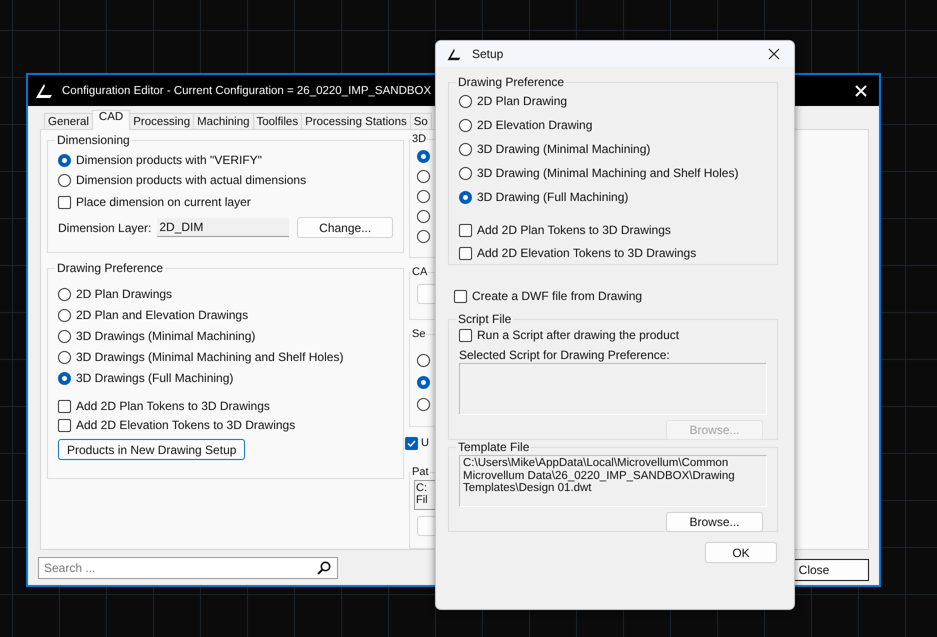 The height and width of the screenshot is (637, 937). I want to click on group-title: Se, so click(418, 334).